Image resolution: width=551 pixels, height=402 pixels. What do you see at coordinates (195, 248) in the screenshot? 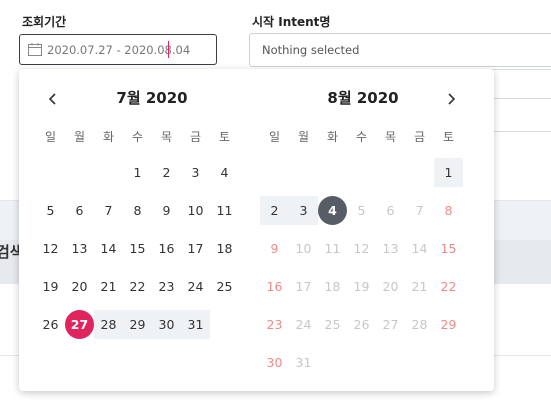
I see `july-day-17: 17` at bounding box center [195, 248].